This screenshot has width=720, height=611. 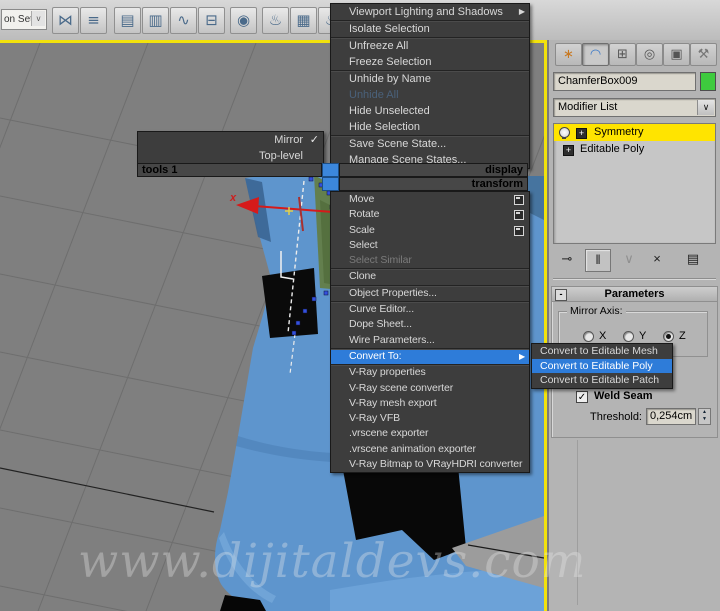 I want to click on quad-indicator-top, so click(x=330, y=170).